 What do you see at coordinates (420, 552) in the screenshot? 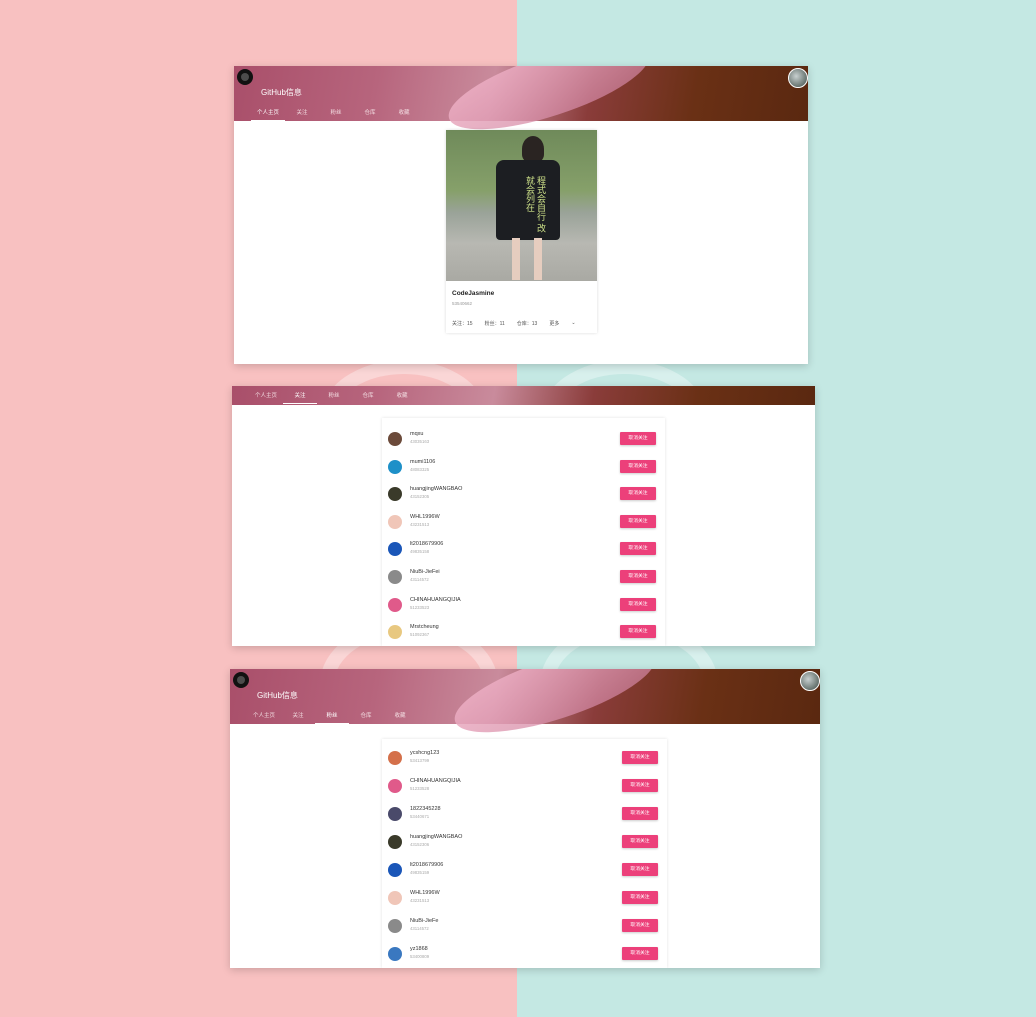
I see `user-id: 49835158` at bounding box center [420, 552].